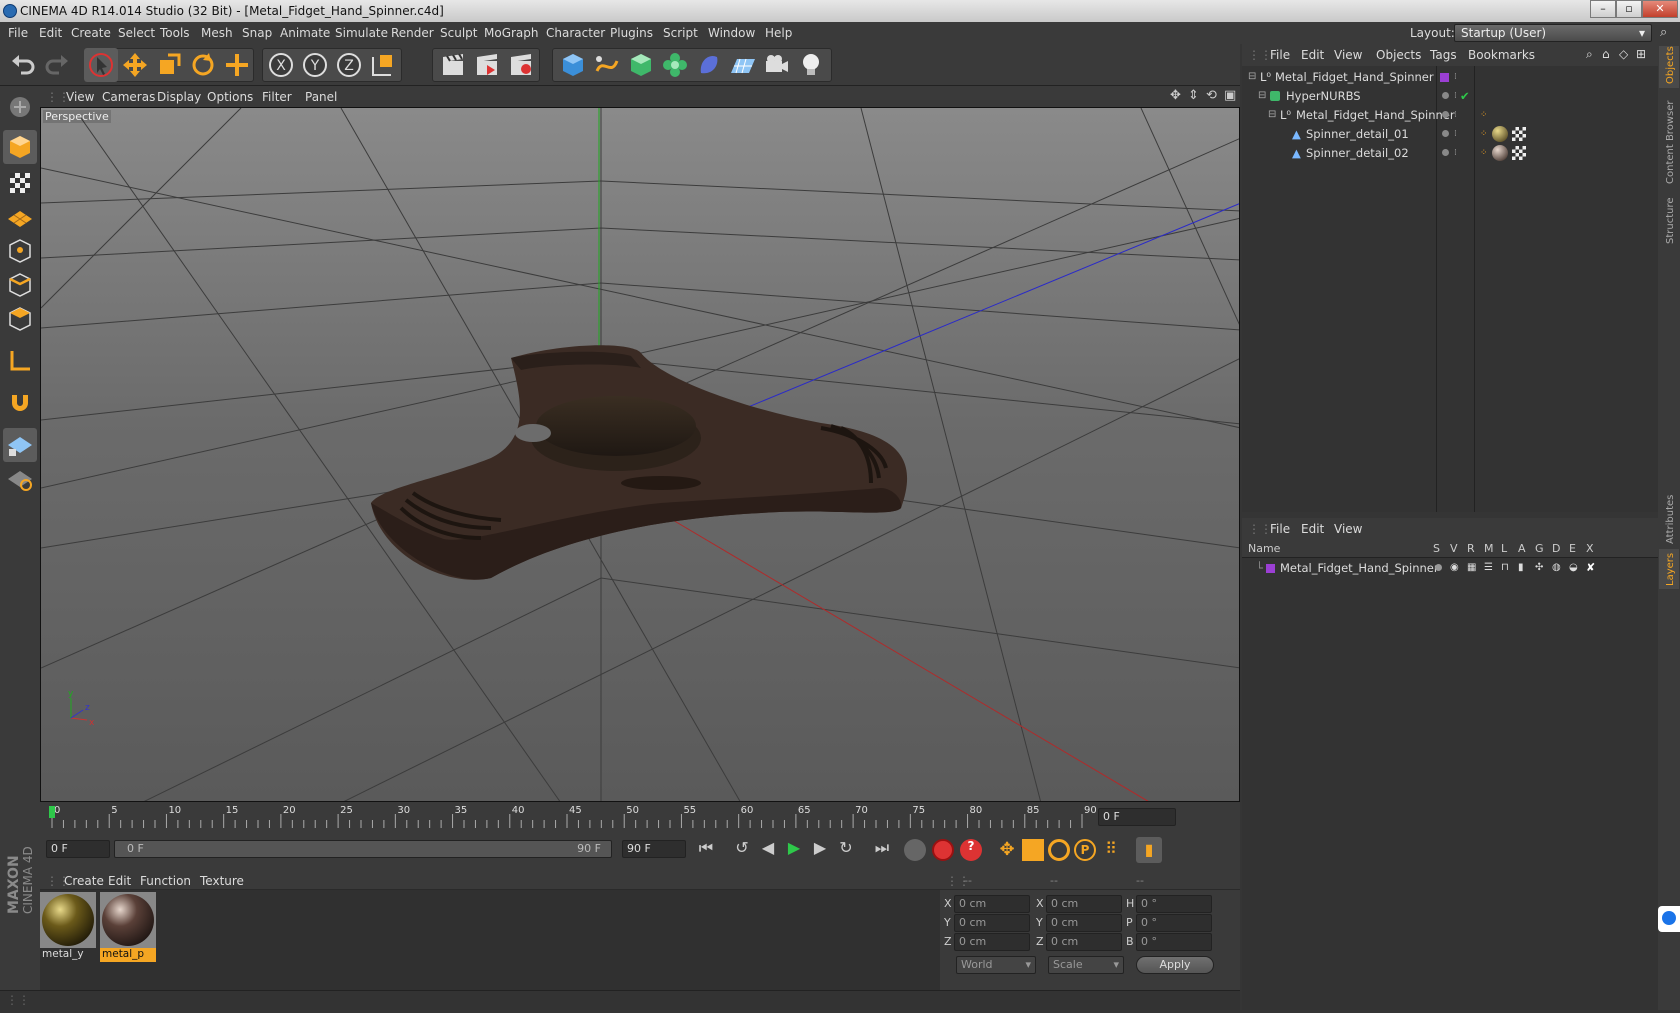 Image resolution: width=1680 pixels, height=1013 pixels. I want to click on material-menu-texture: Texture, so click(222, 881).